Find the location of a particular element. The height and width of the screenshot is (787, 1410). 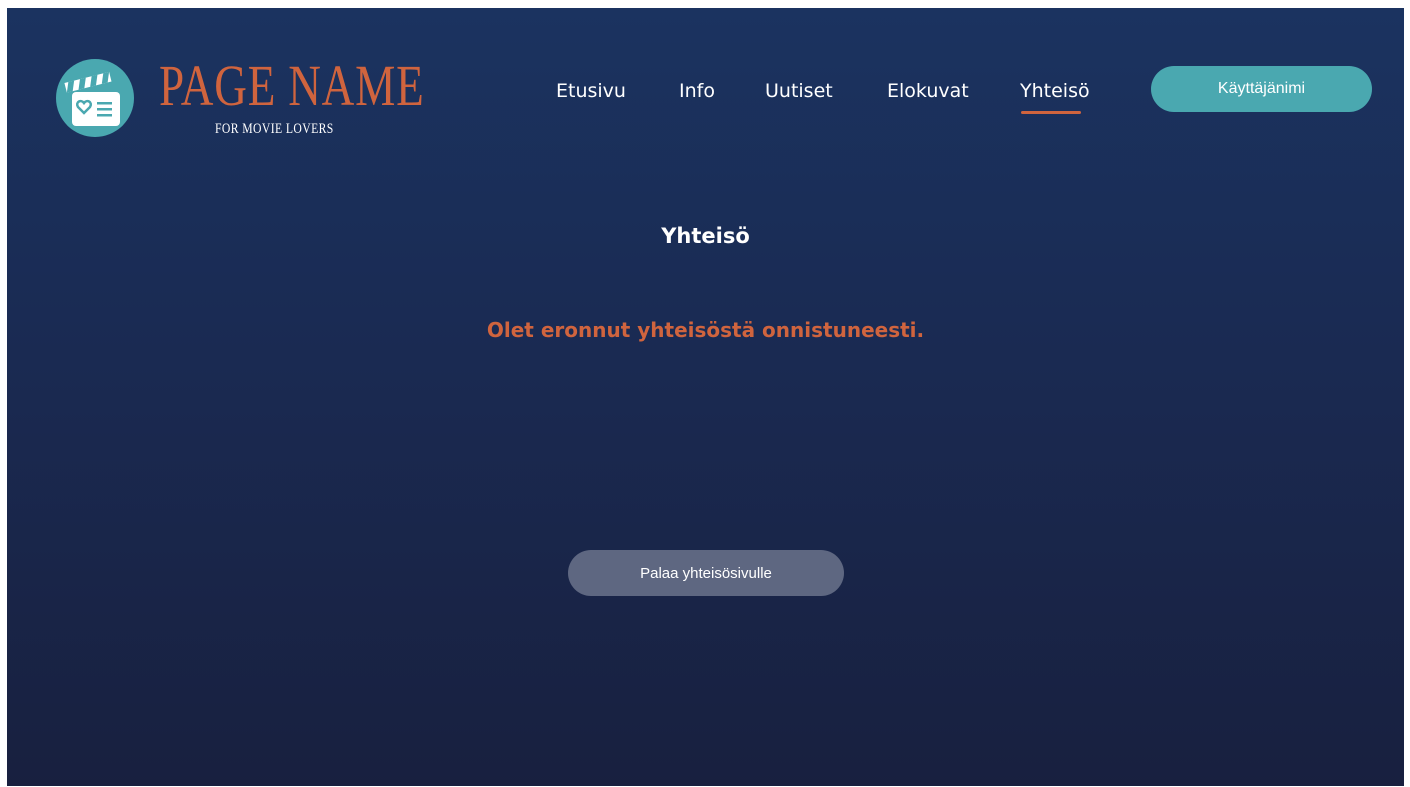

nav-item-elokuvat: Elokuvat is located at coordinates (928, 91).